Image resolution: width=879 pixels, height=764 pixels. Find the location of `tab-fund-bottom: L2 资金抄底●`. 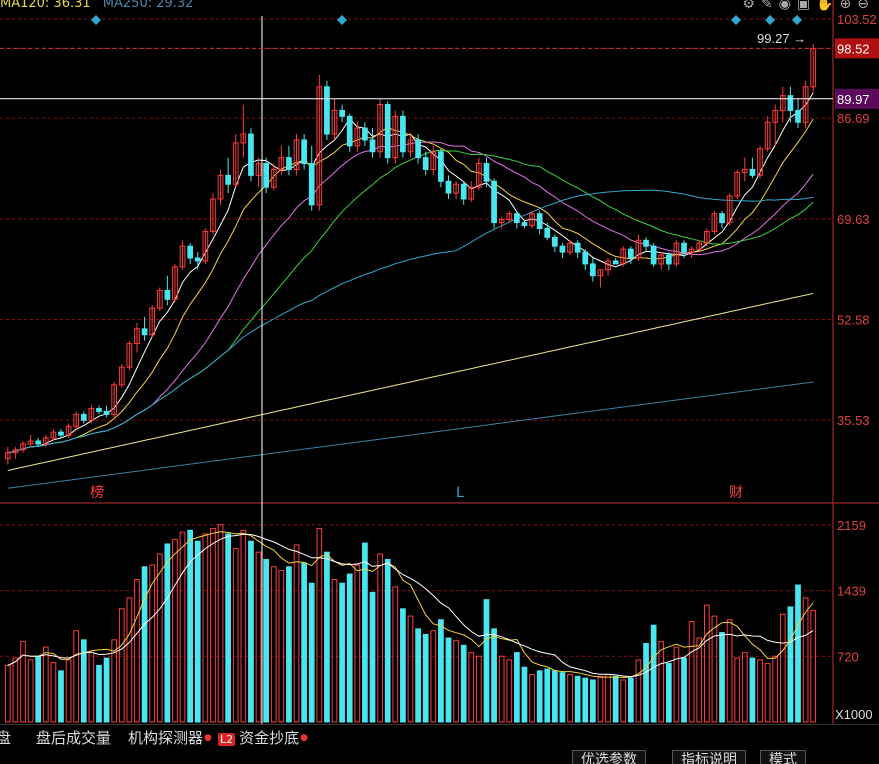

tab-fund-bottom: L2 资金抄底● is located at coordinates (263, 738).